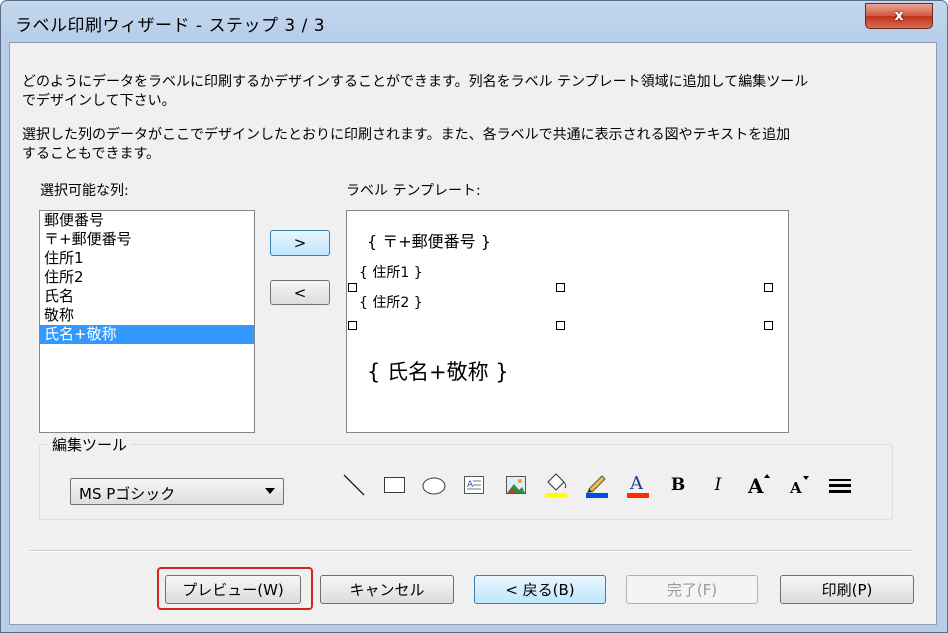 The image size is (948, 633). Describe the element at coordinates (170, 26) in the screenshot. I see `window-title: ラベル印刷ウィザード - ステップ 3 / 3` at that location.